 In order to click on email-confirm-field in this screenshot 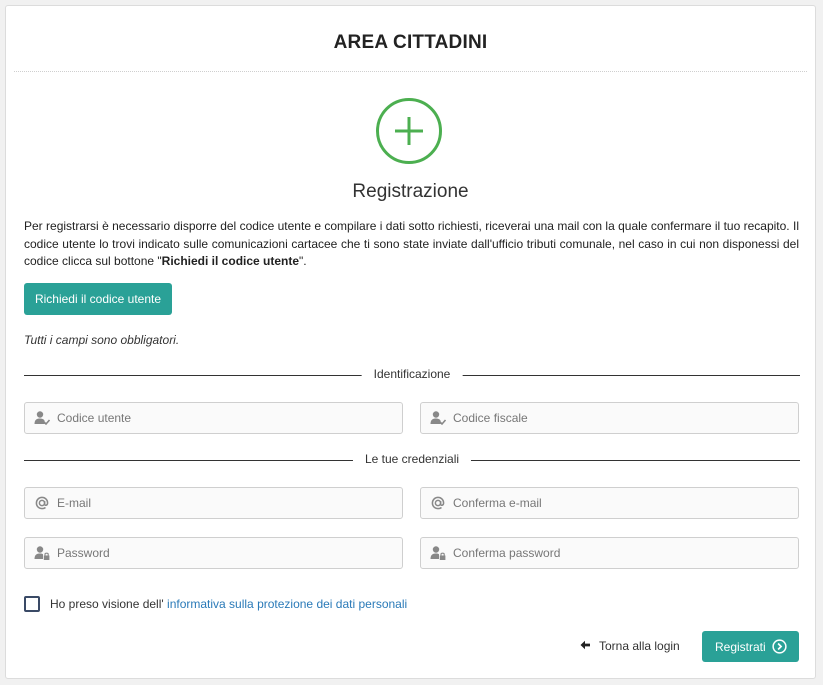, I will do `click(609, 503)`.